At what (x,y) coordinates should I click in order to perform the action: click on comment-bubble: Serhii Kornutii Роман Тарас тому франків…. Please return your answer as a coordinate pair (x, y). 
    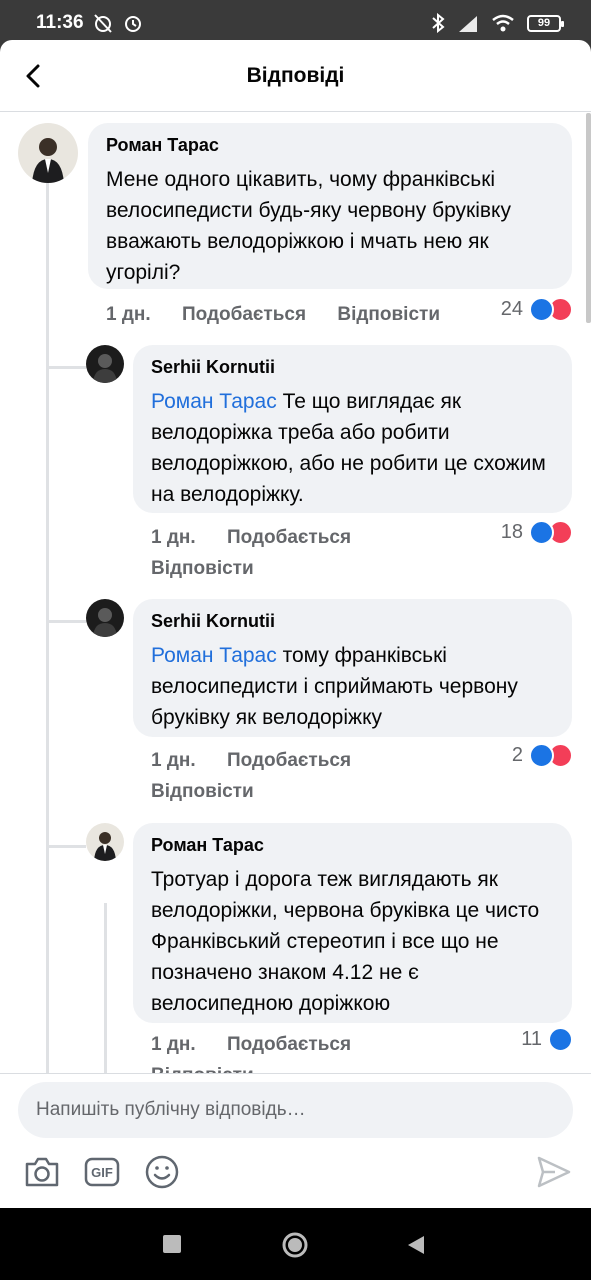
    Looking at the image, I should click on (352, 668).